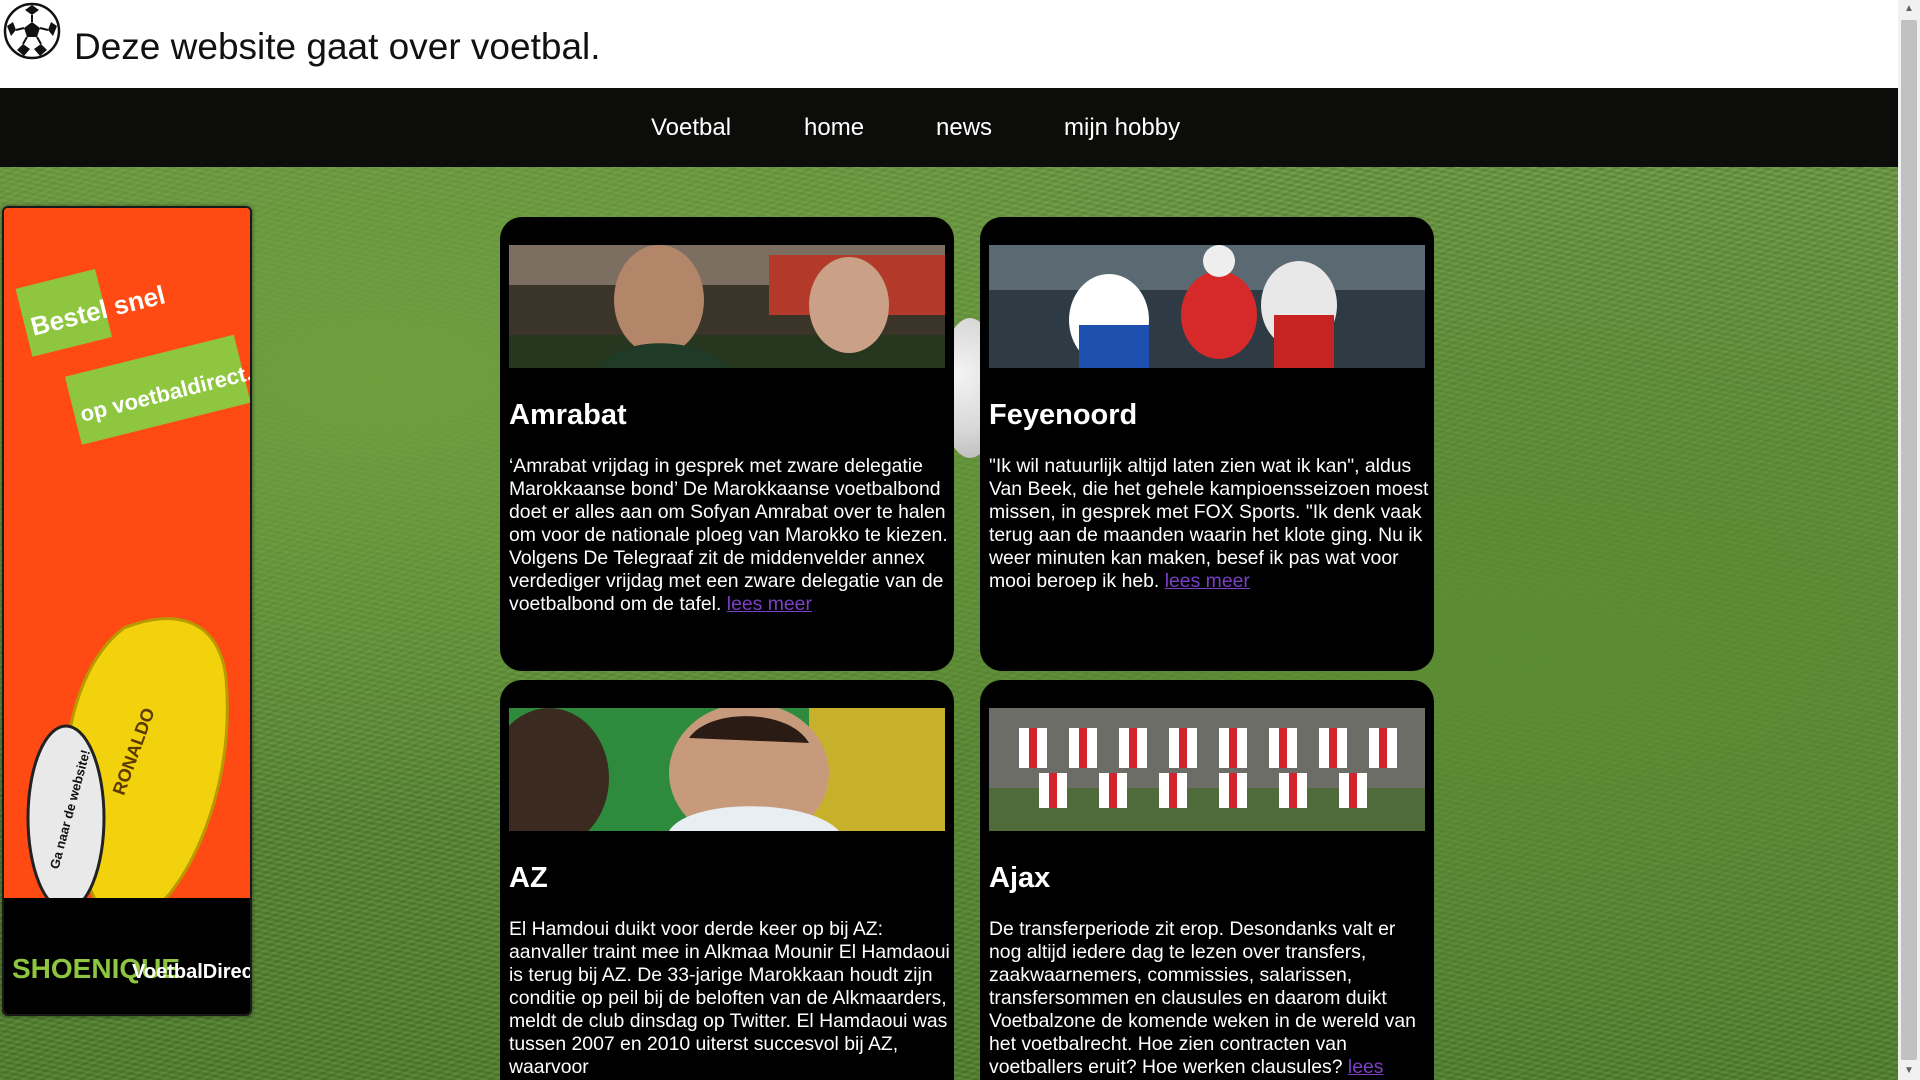 The width and height of the screenshot is (1920, 1080). Describe the element at coordinates (568, 415) in the screenshot. I see `card-title: Amrabat` at that location.